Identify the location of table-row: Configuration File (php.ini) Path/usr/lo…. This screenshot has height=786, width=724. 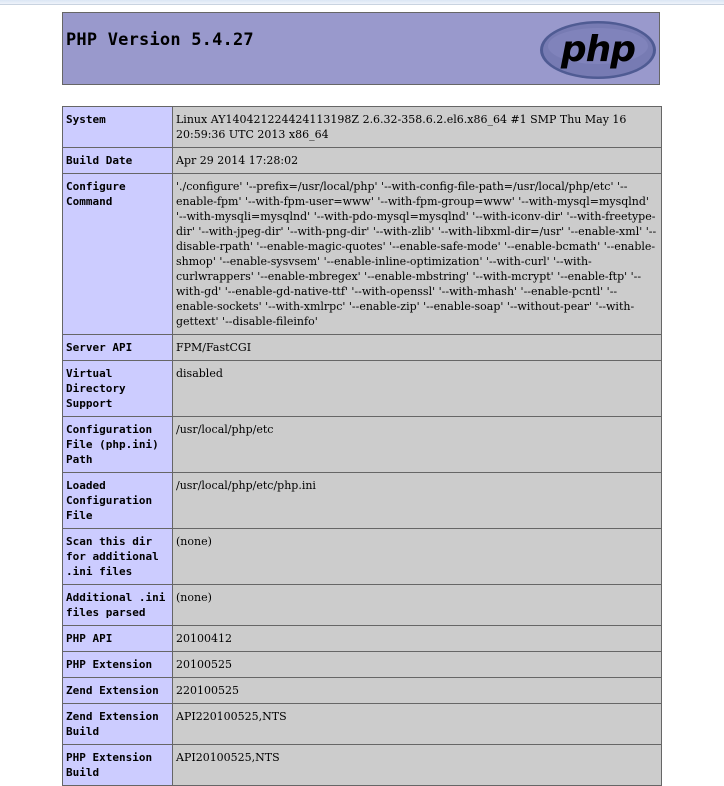
(362, 444).